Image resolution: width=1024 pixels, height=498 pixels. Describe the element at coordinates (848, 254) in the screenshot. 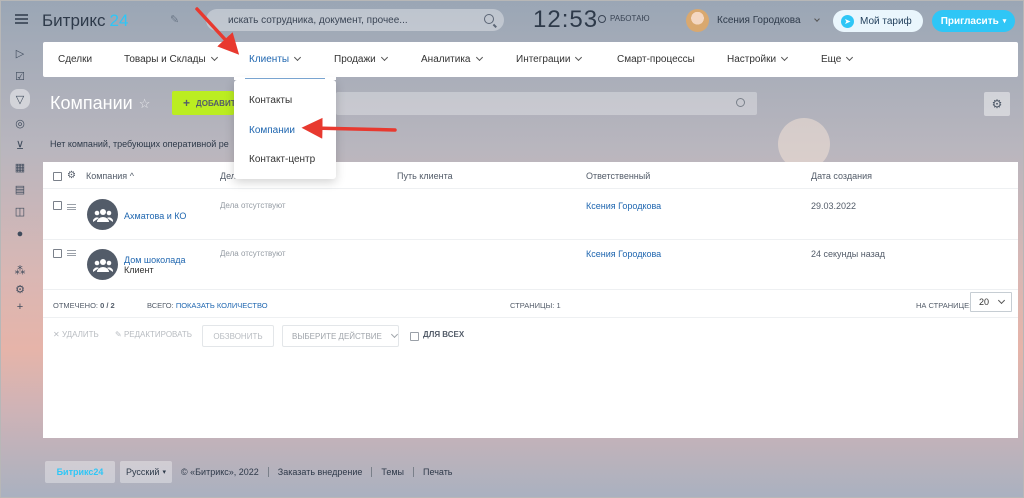

I see `created-date: 24 секунды назад` at that location.